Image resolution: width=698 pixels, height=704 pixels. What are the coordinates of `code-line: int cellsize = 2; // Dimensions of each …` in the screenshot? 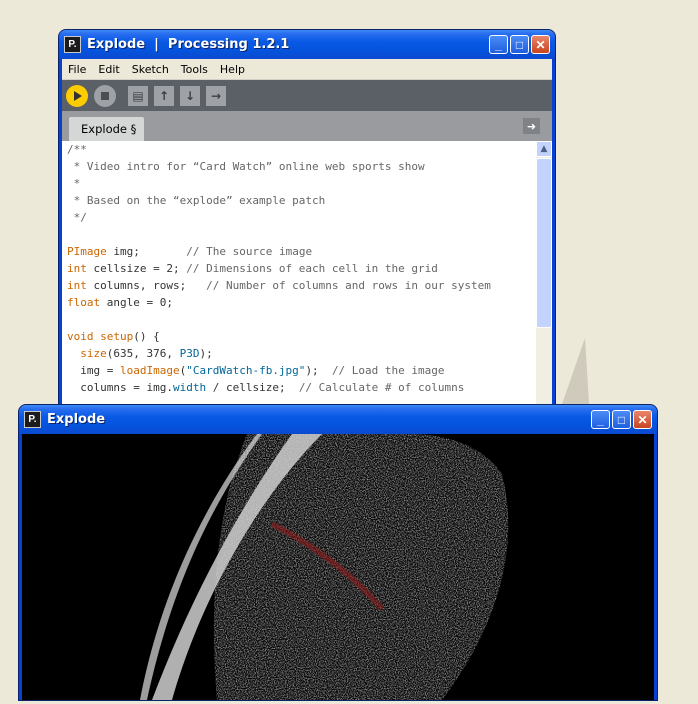 It's located at (299, 268).